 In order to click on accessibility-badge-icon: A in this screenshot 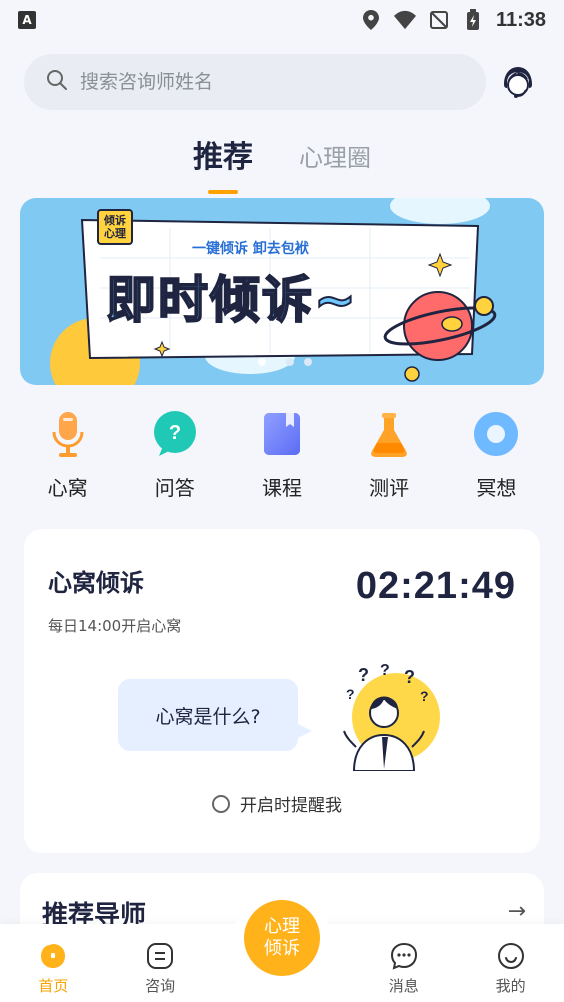, I will do `click(27, 20)`.